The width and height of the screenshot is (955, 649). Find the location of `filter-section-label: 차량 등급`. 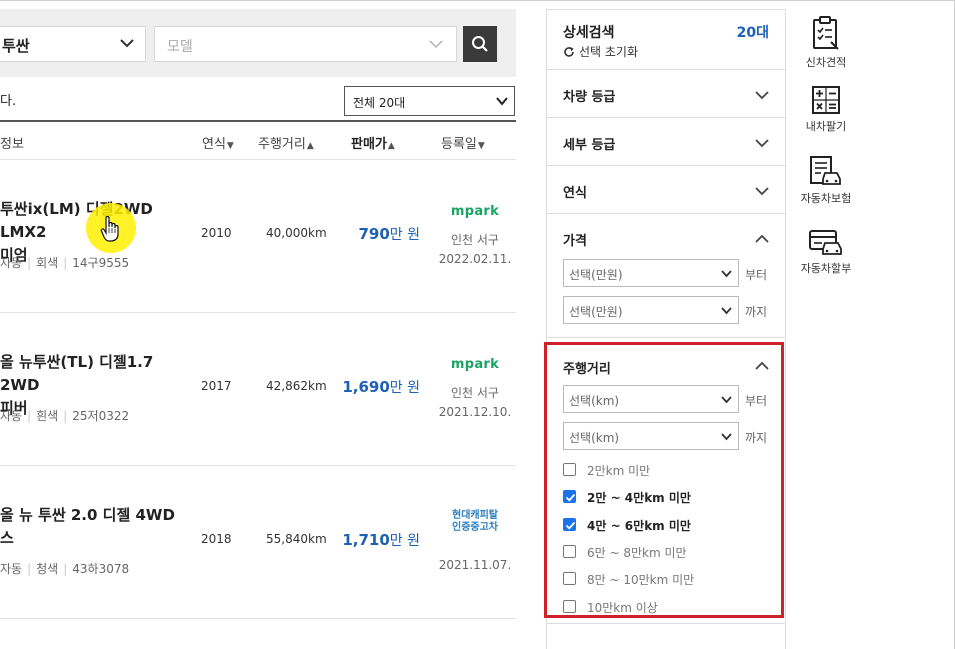

filter-section-label: 차량 등급 is located at coordinates (589, 97).